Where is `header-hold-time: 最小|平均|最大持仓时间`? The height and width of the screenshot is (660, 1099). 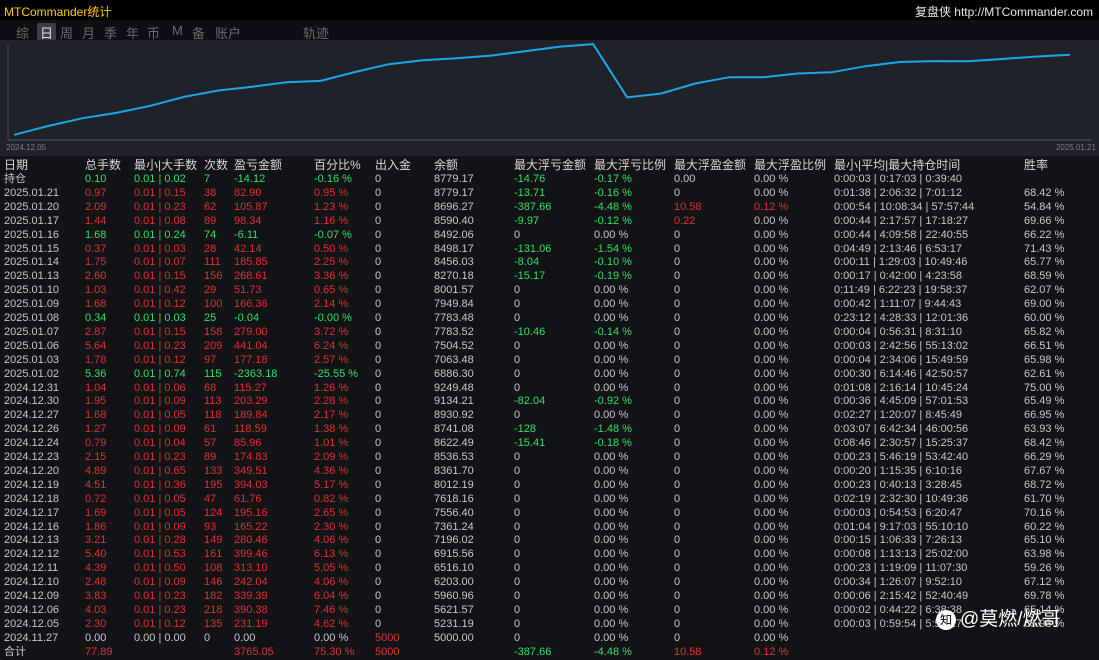
header-hold-time: 最小|平均|最大持仓时间 is located at coordinates (897, 165).